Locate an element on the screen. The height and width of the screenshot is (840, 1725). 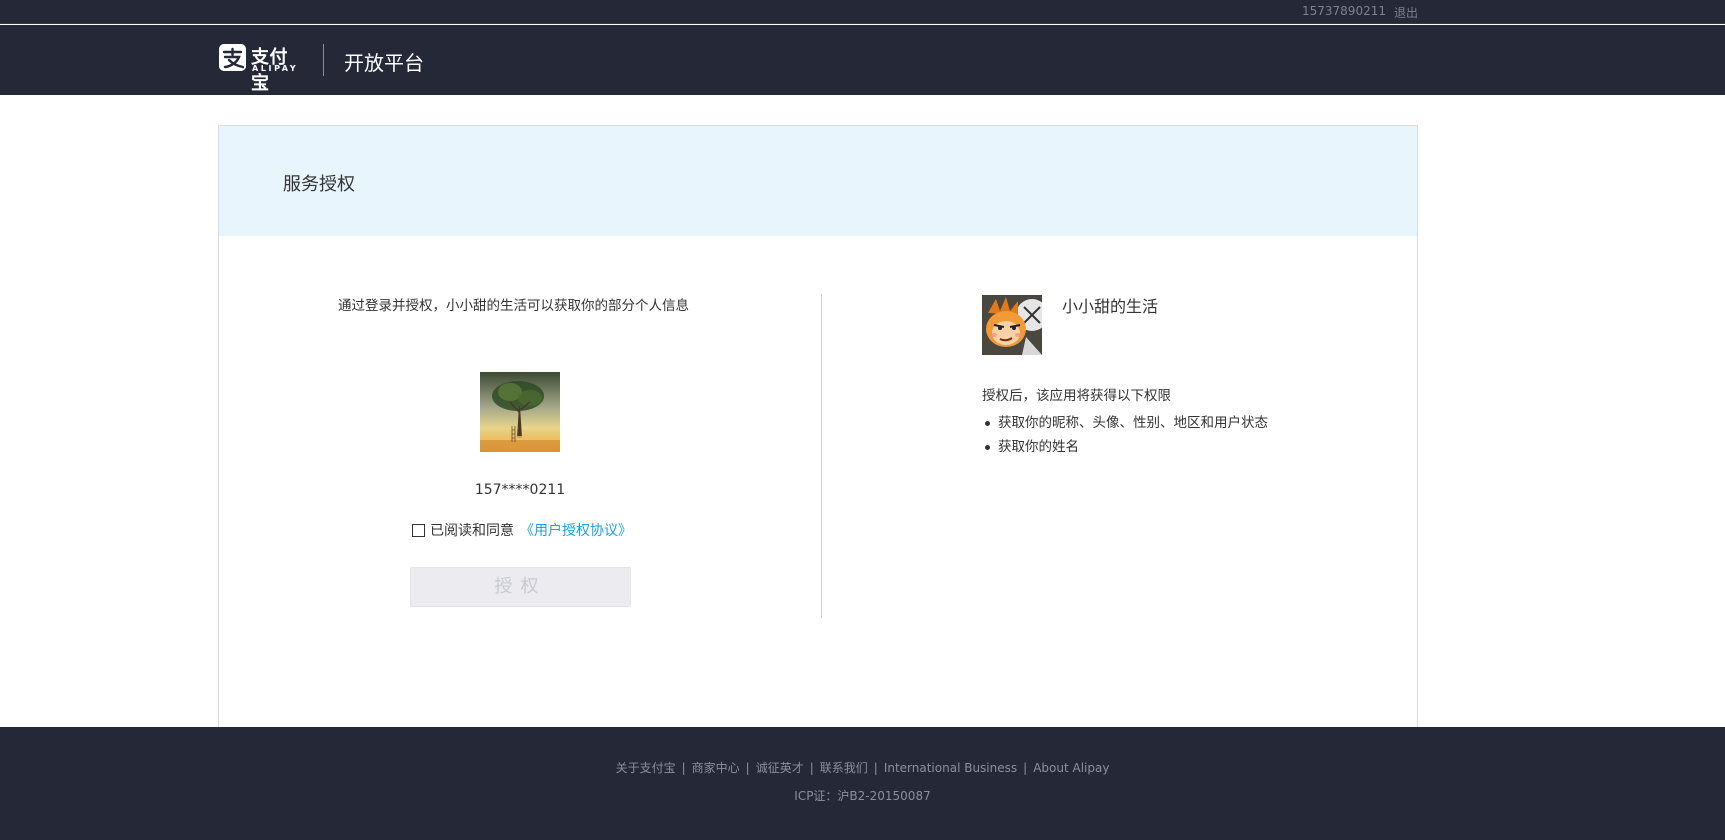
footer-link-merchant-center: 商家中心 is located at coordinates (716, 768).